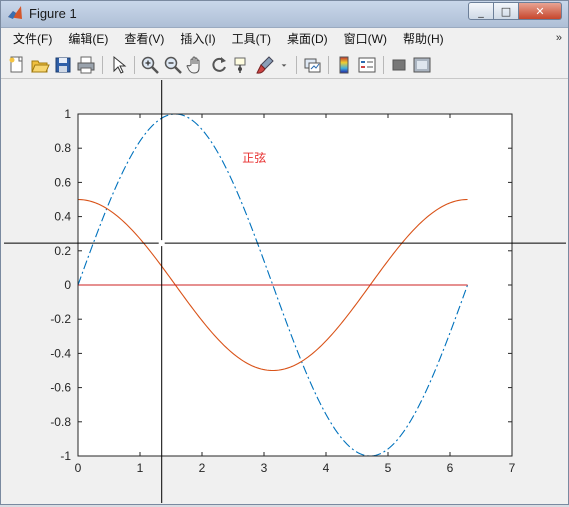 Image resolution: width=569 pixels, height=507 pixels. I want to click on y-tick-label: 0.2, so click(62, 251).